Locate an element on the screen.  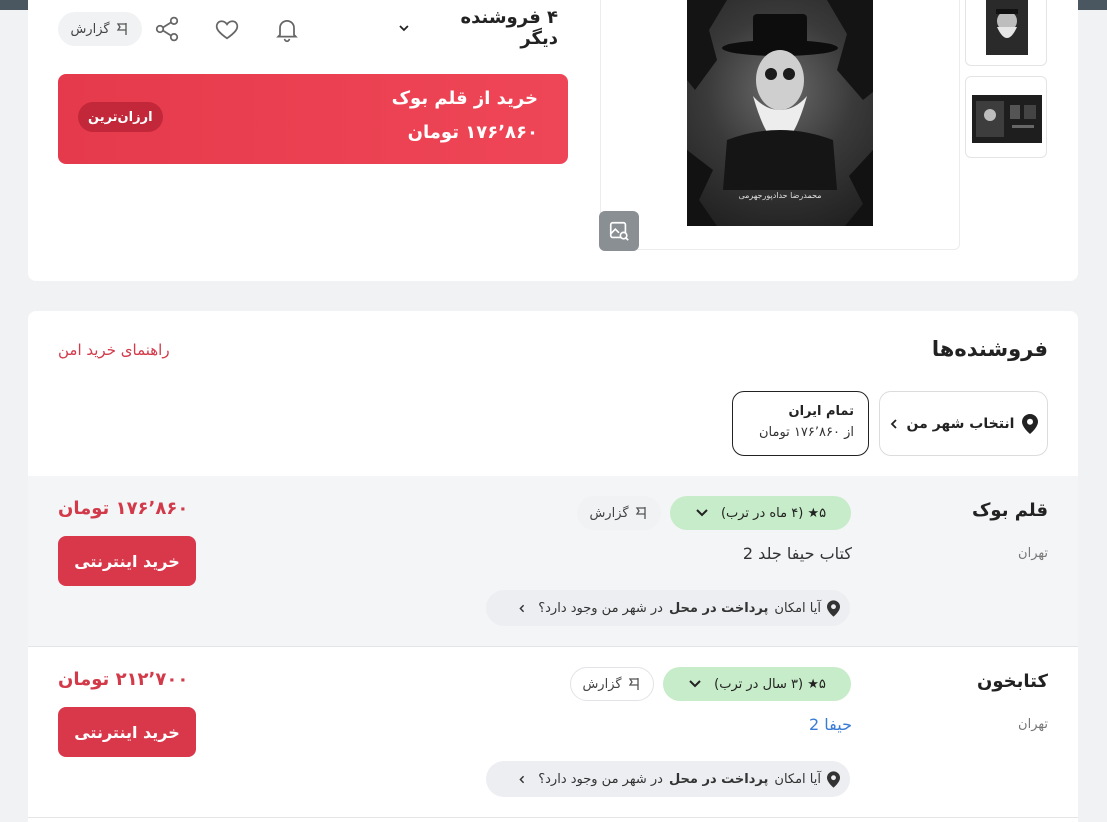
main-product-image: محمدرضا حدادپورجهرمی is located at coordinates (779, 125).